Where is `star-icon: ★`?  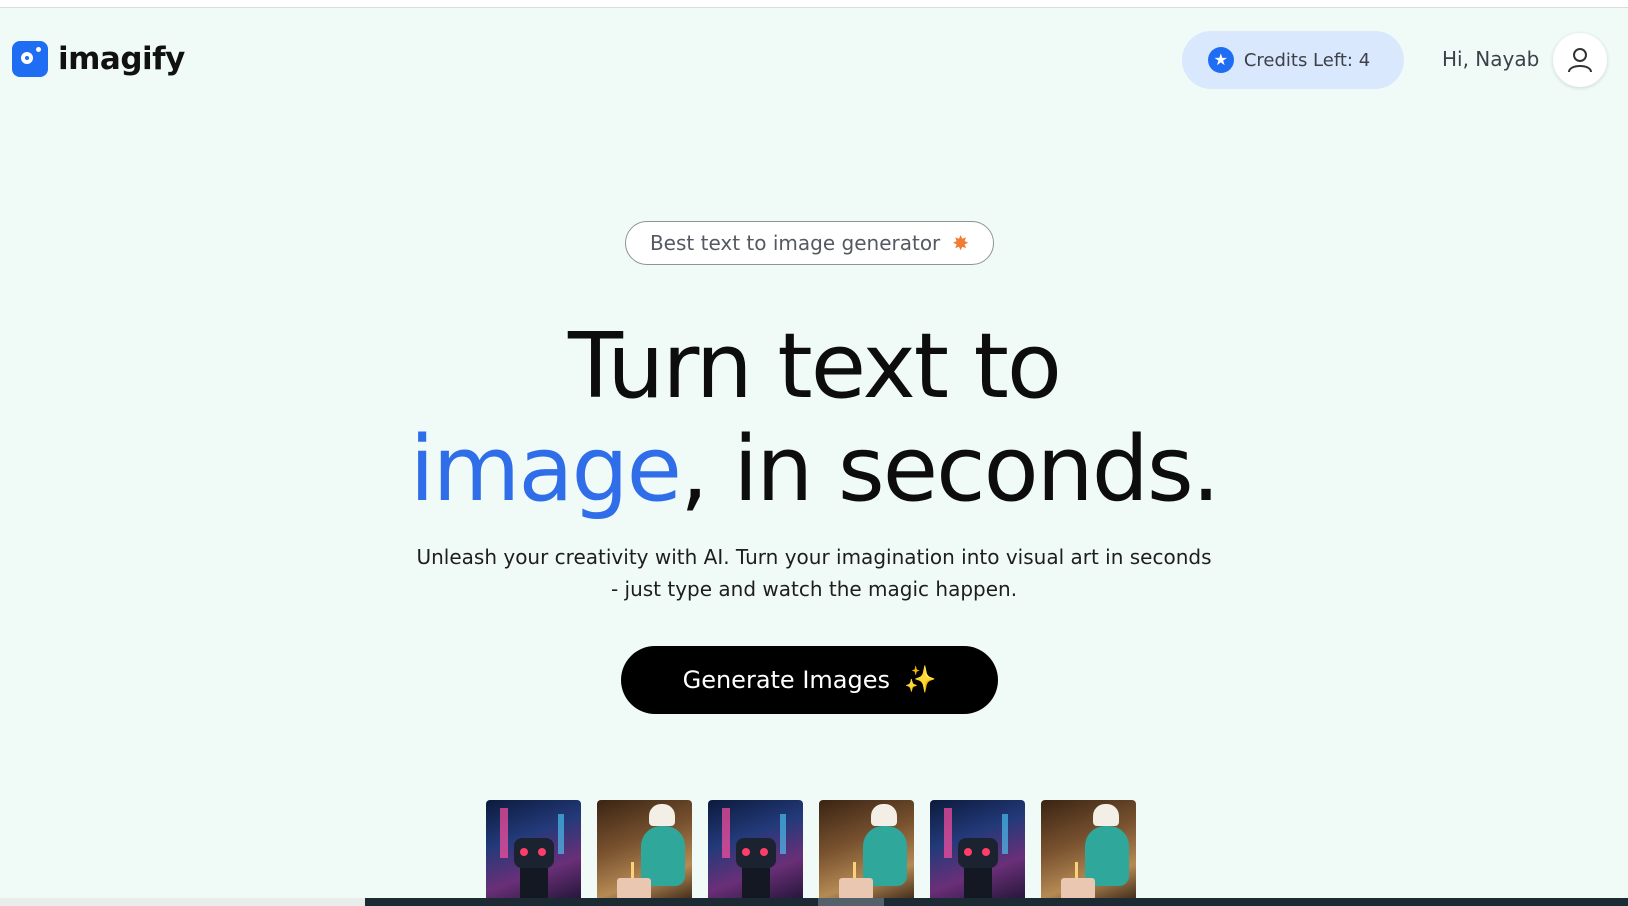 star-icon: ★ is located at coordinates (1220, 60).